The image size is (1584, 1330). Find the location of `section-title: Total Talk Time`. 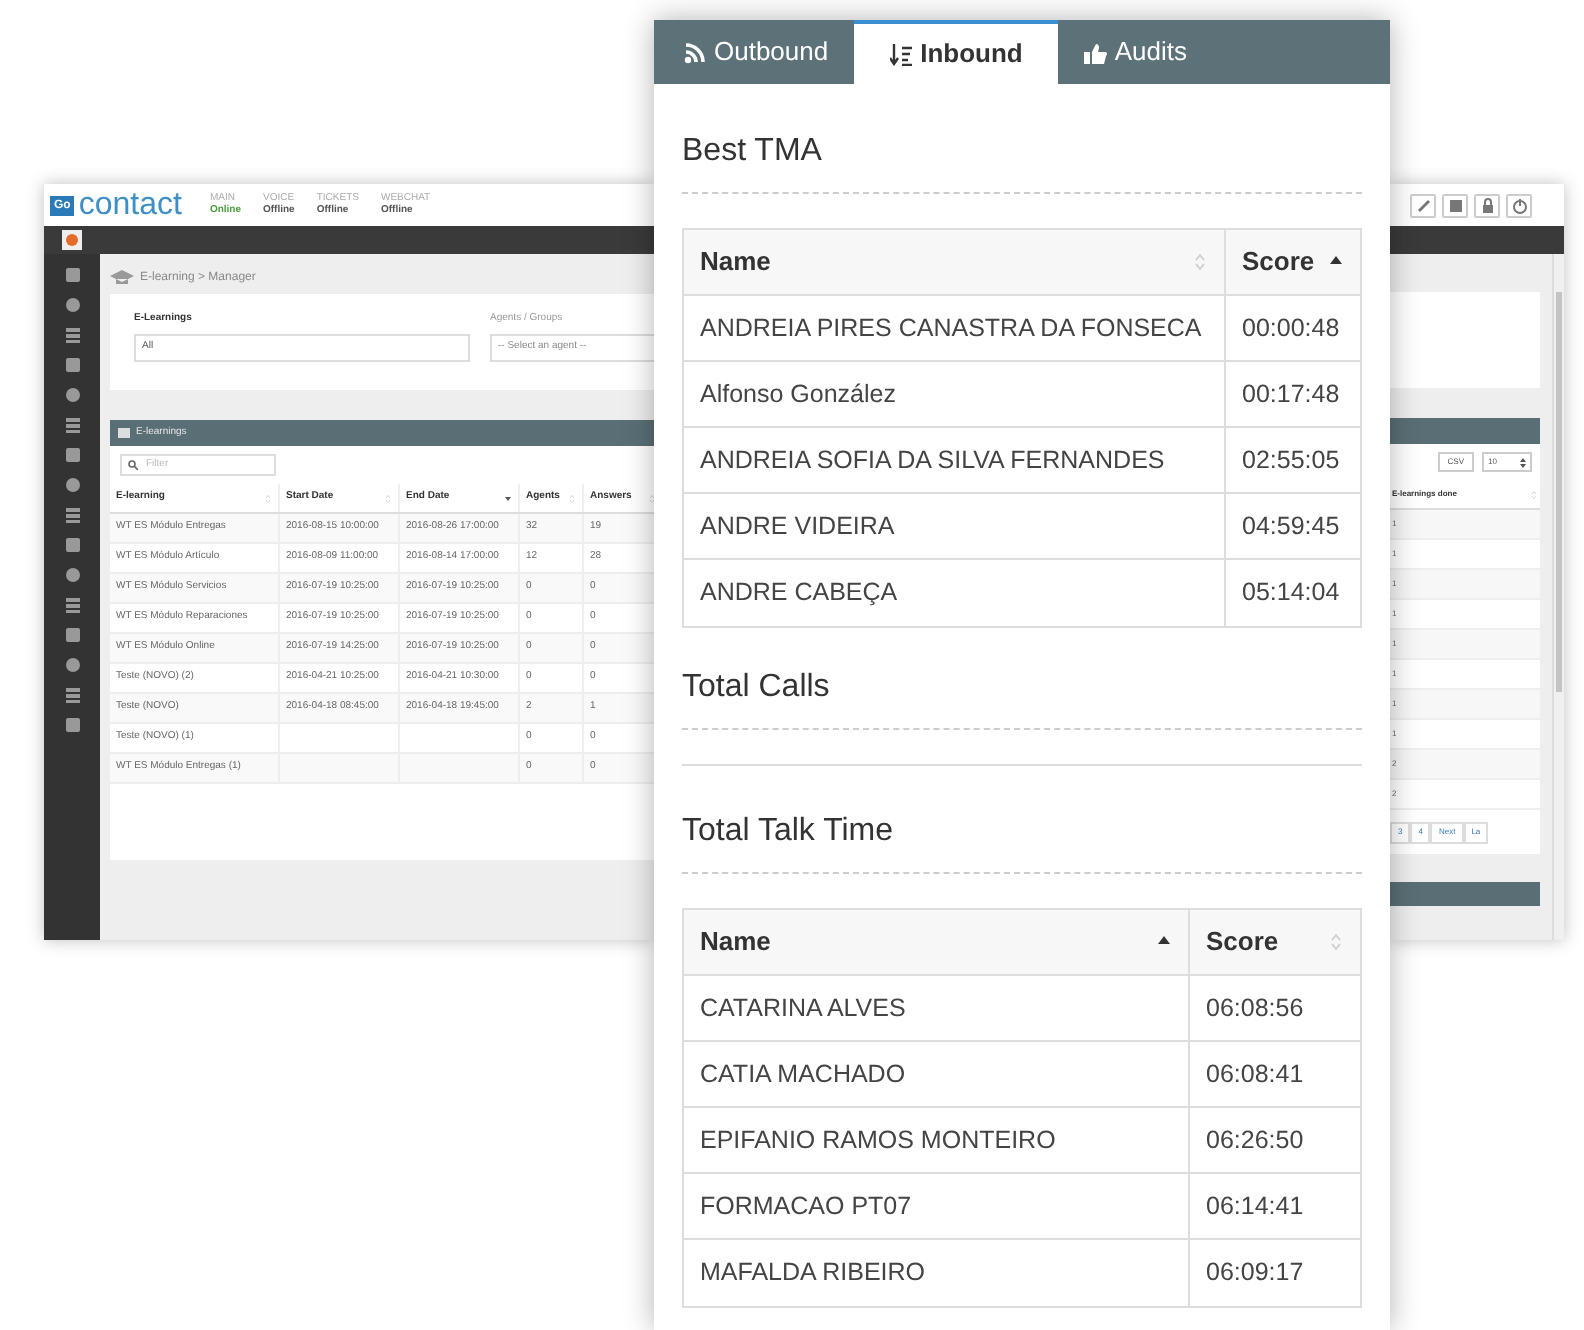

section-title: Total Talk Time is located at coordinates (789, 832).